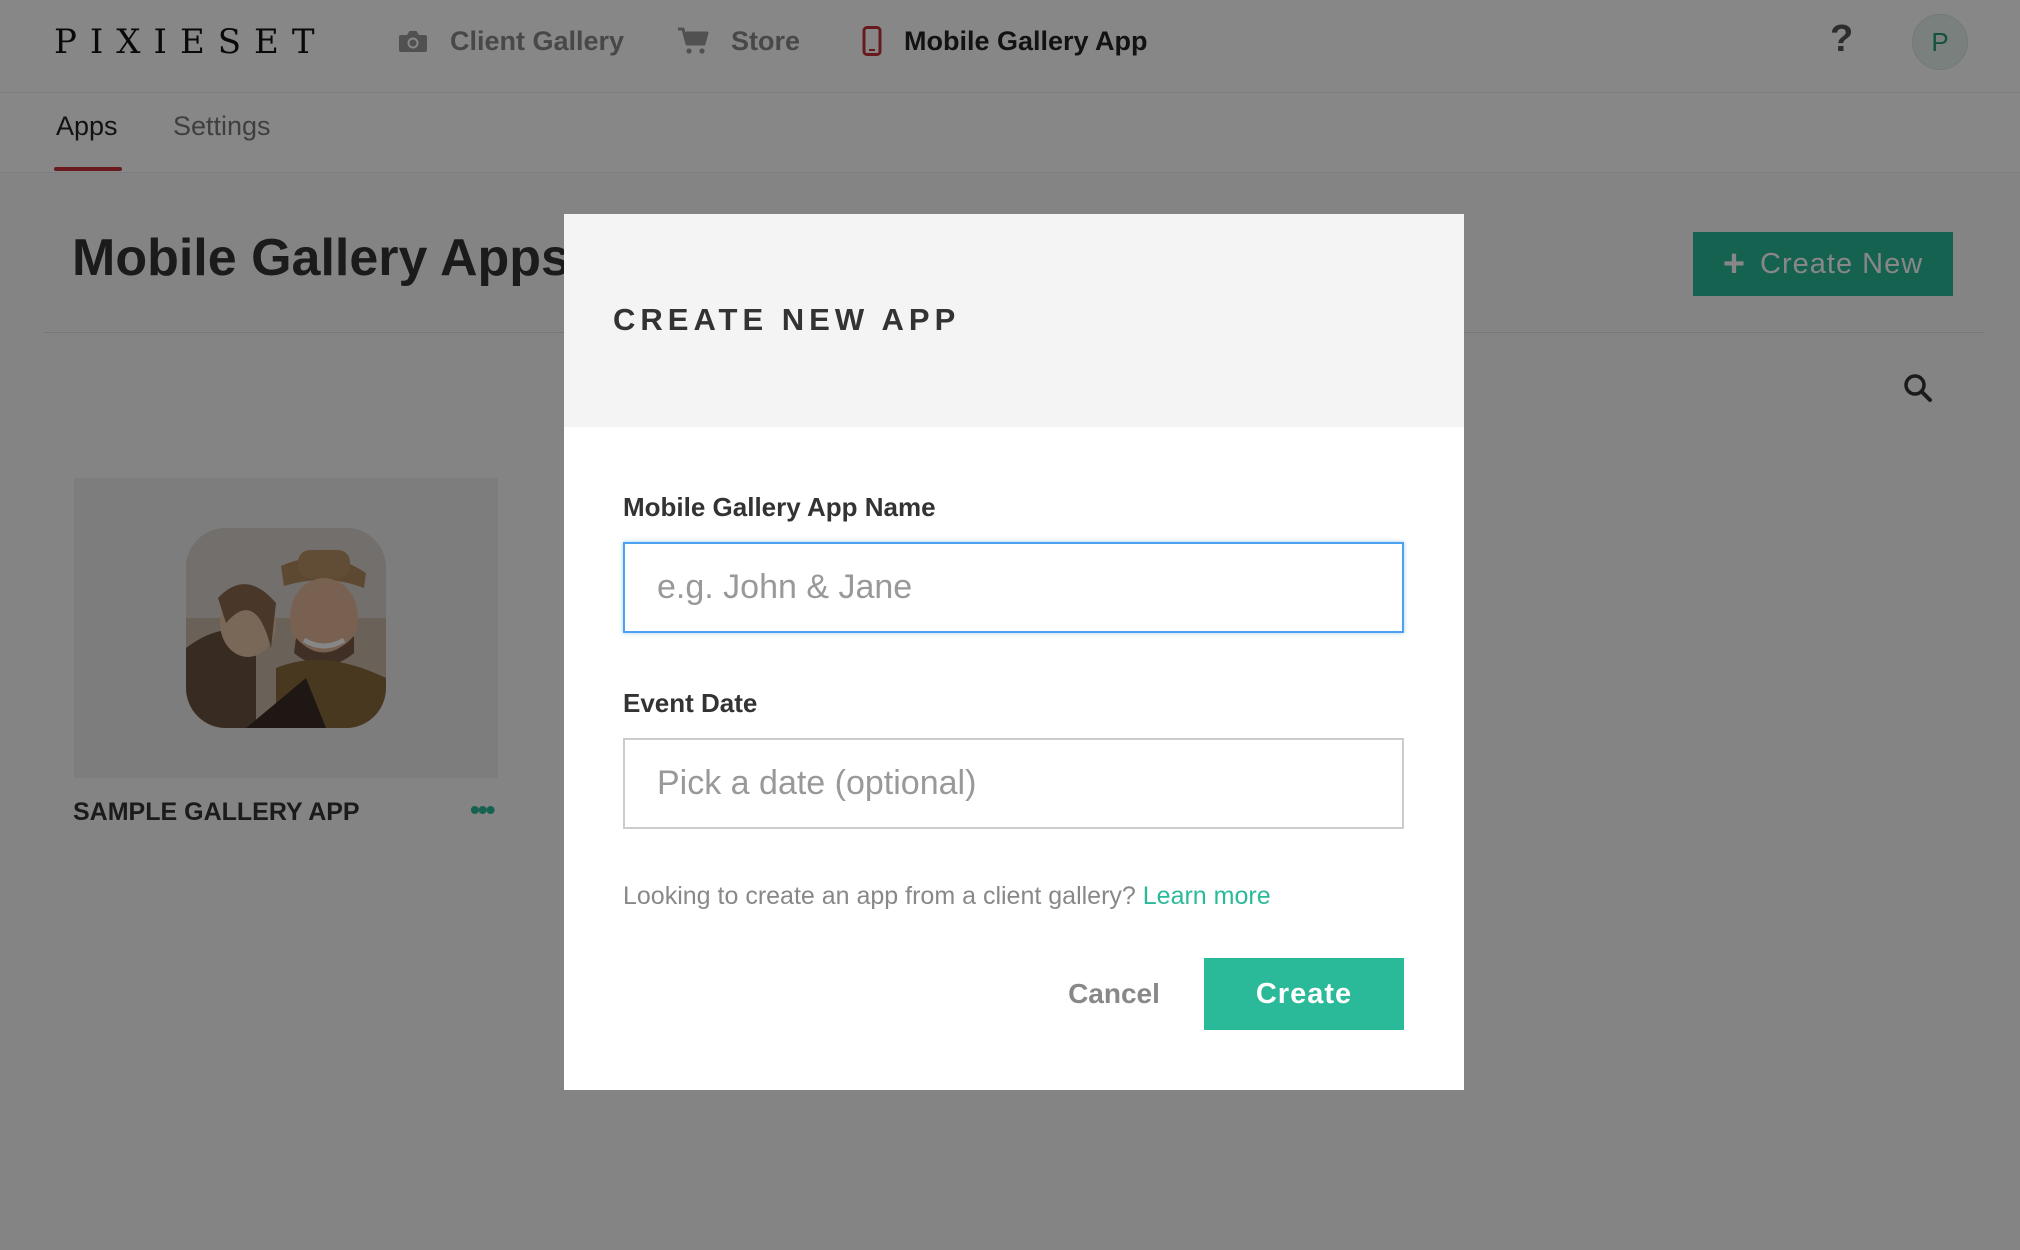 The width and height of the screenshot is (2020, 1250). I want to click on create-button: Create, so click(1304, 994).